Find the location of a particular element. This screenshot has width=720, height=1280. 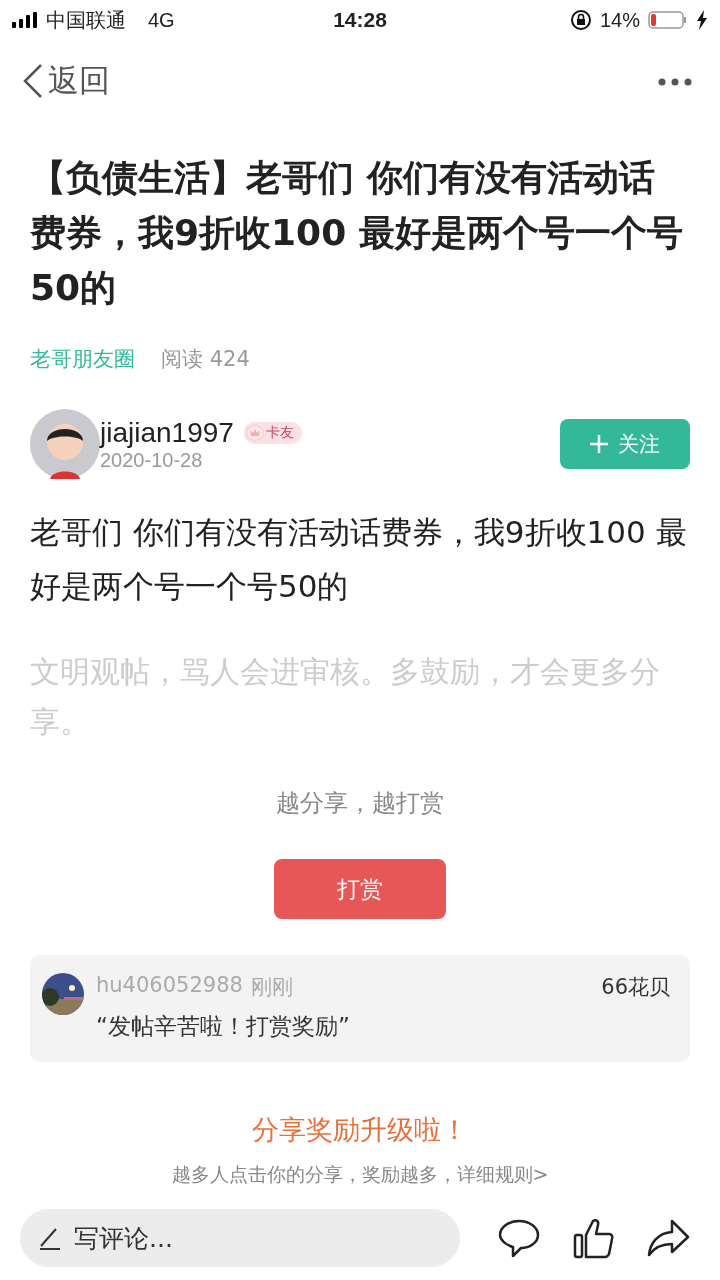

follow-button: 关注 is located at coordinates (625, 444).